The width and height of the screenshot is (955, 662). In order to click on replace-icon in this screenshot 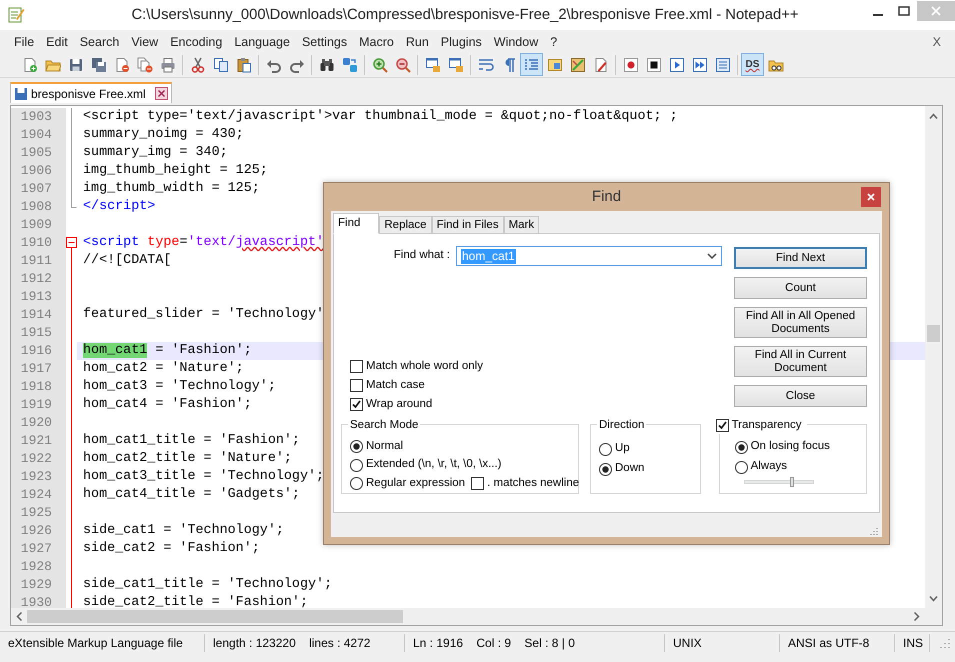, I will do `click(350, 64)`.